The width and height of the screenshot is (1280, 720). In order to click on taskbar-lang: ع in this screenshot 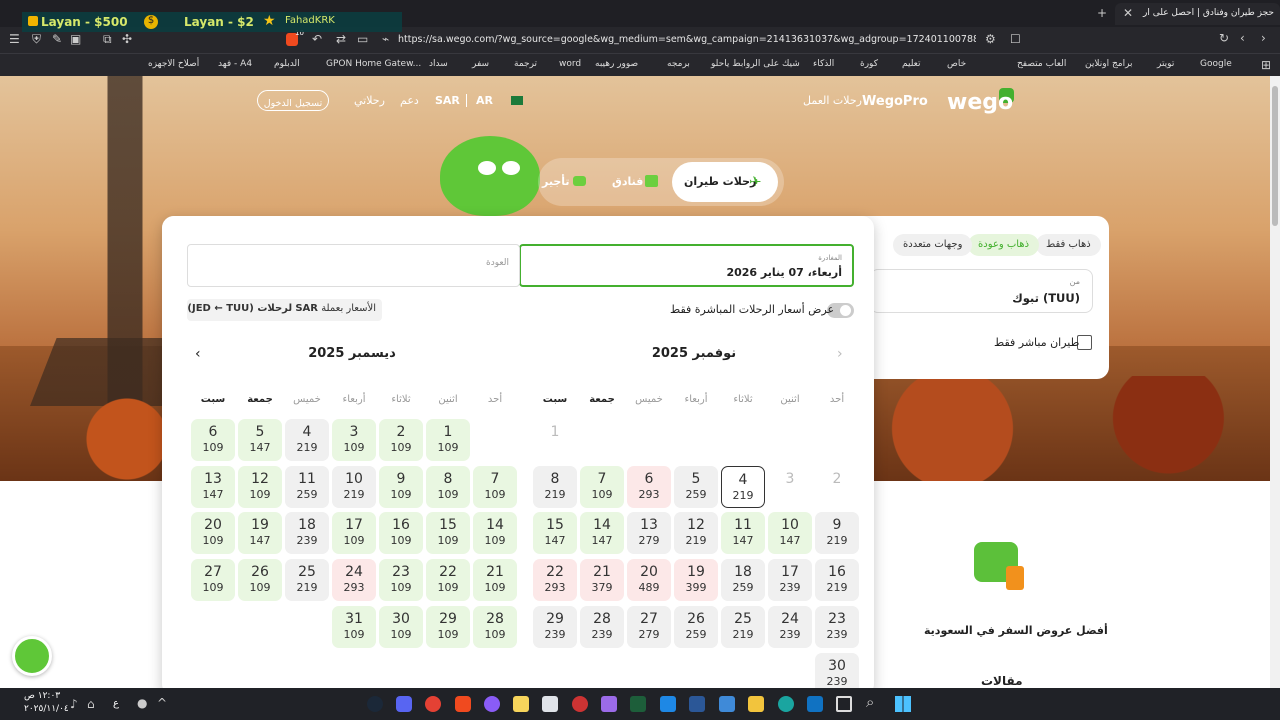, I will do `click(116, 703)`.